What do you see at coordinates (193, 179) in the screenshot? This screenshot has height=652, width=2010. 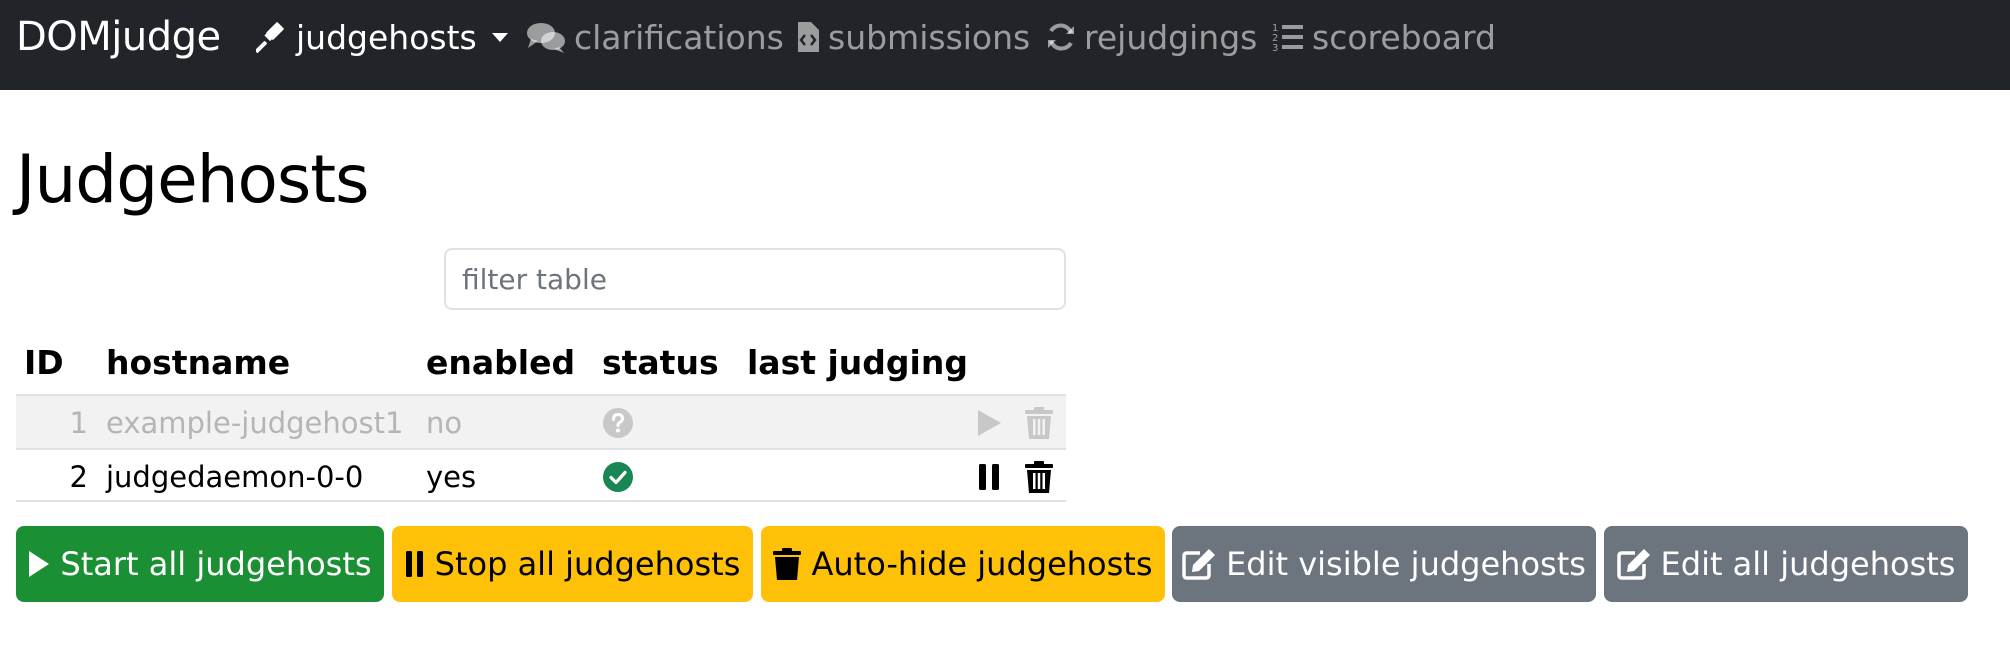 I see `page-title: Judgehosts` at bounding box center [193, 179].